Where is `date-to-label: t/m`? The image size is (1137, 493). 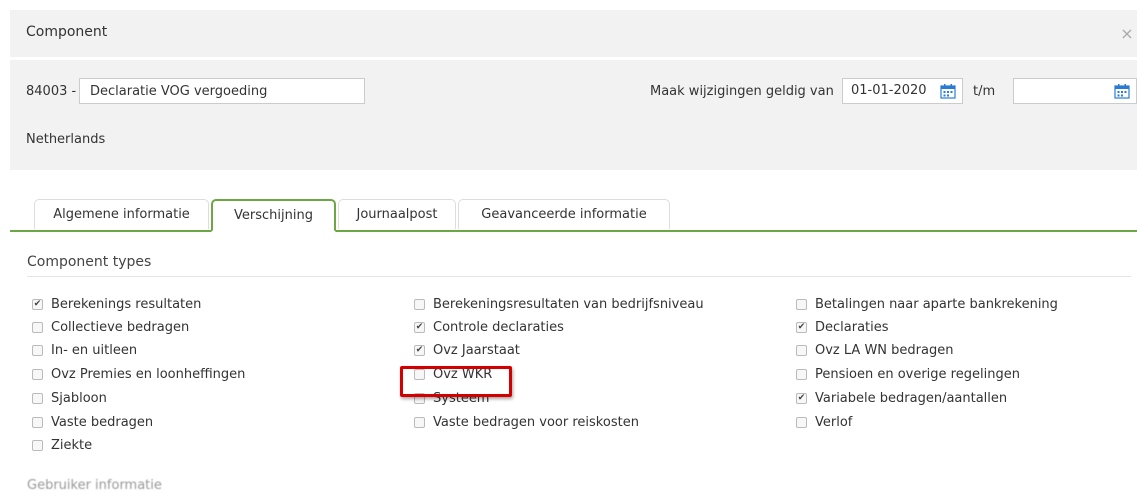 date-to-label: t/m is located at coordinates (984, 91).